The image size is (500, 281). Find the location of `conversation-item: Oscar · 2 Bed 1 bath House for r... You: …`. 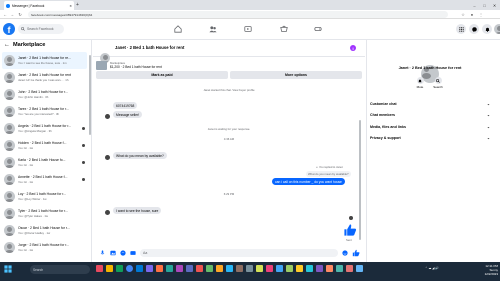

conversation-item: Oscar · 2 Bed 1 bath House for r... You: … is located at coordinates (44, 230).